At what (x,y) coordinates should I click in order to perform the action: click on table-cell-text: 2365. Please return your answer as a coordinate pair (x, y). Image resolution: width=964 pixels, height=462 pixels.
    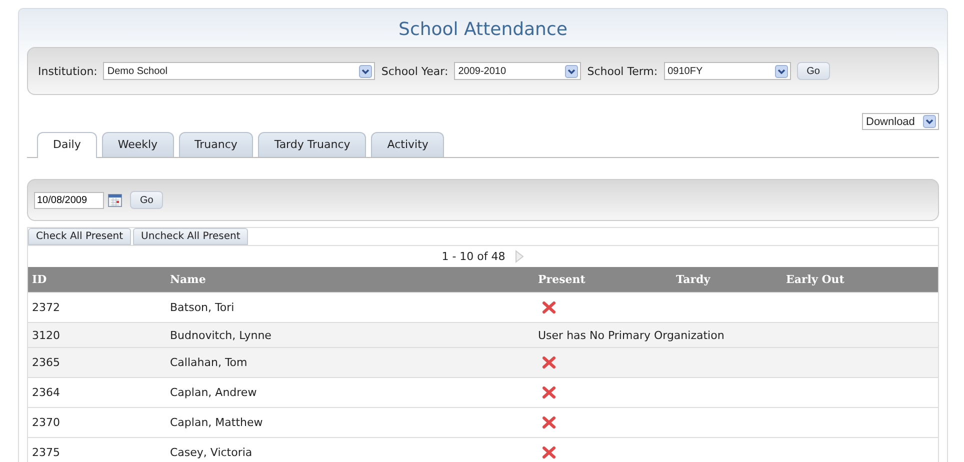
    Looking at the image, I should click on (46, 362).